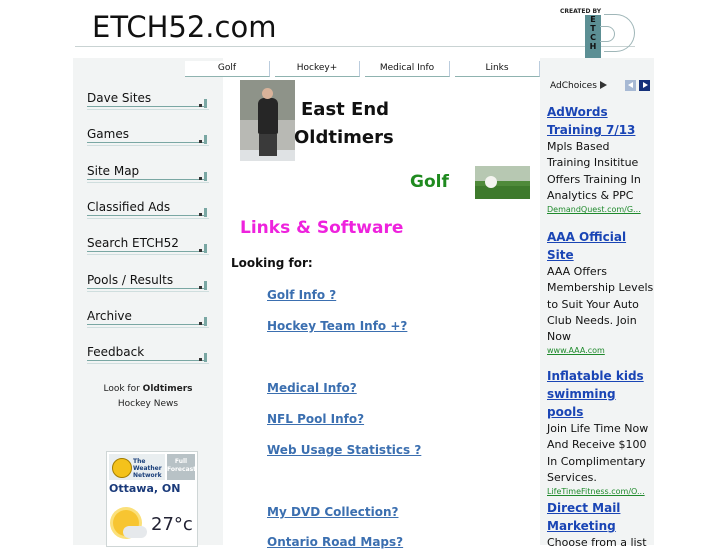  Describe the element at coordinates (335, 542) in the screenshot. I see `link-ontario-road-maps: Ontario Road Maps?` at that location.